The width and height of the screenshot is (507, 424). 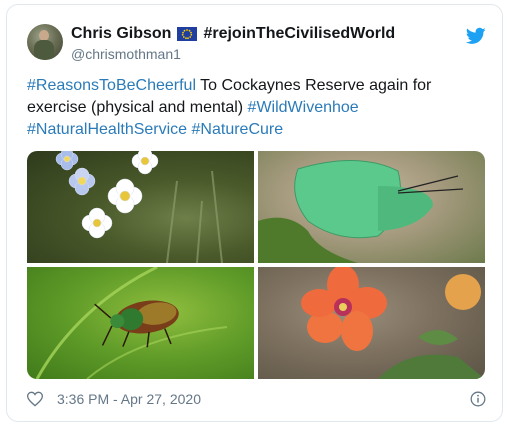 I want to click on info-icon, so click(x=478, y=399).